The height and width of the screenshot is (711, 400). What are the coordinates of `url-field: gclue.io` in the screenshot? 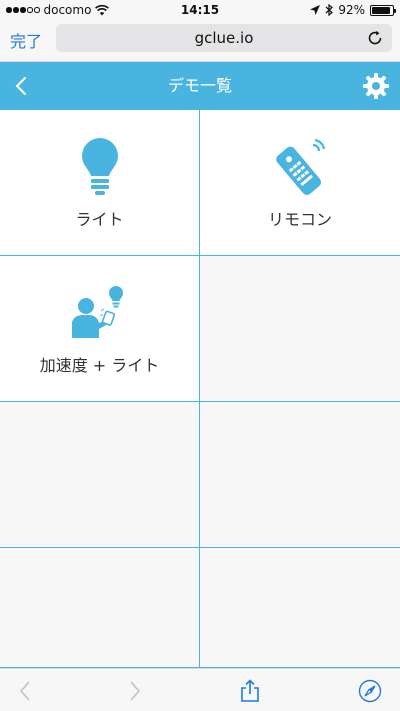 It's located at (224, 38).